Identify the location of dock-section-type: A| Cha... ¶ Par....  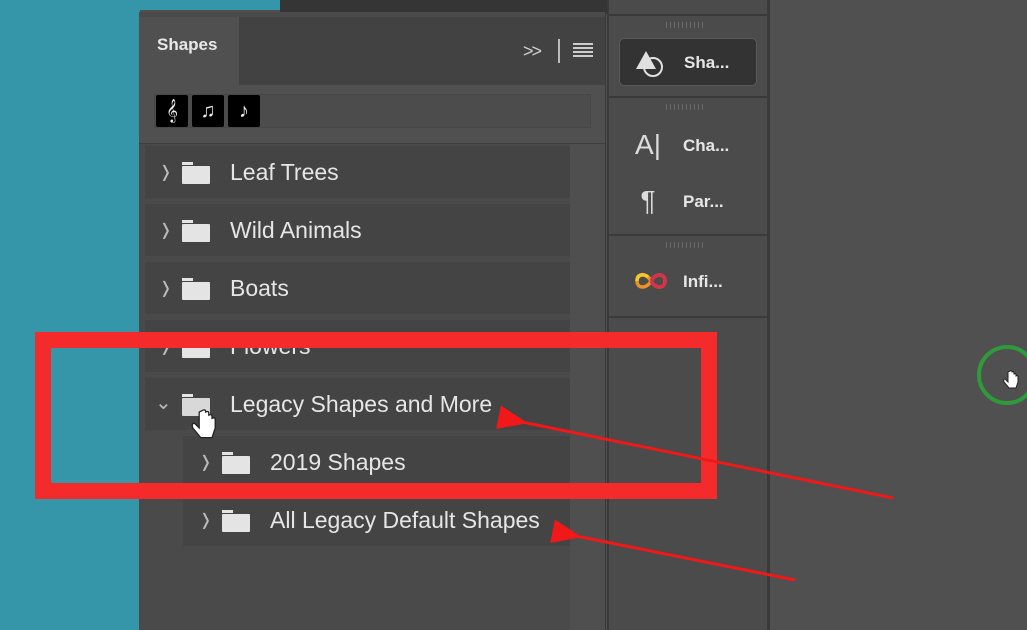
(688, 167).